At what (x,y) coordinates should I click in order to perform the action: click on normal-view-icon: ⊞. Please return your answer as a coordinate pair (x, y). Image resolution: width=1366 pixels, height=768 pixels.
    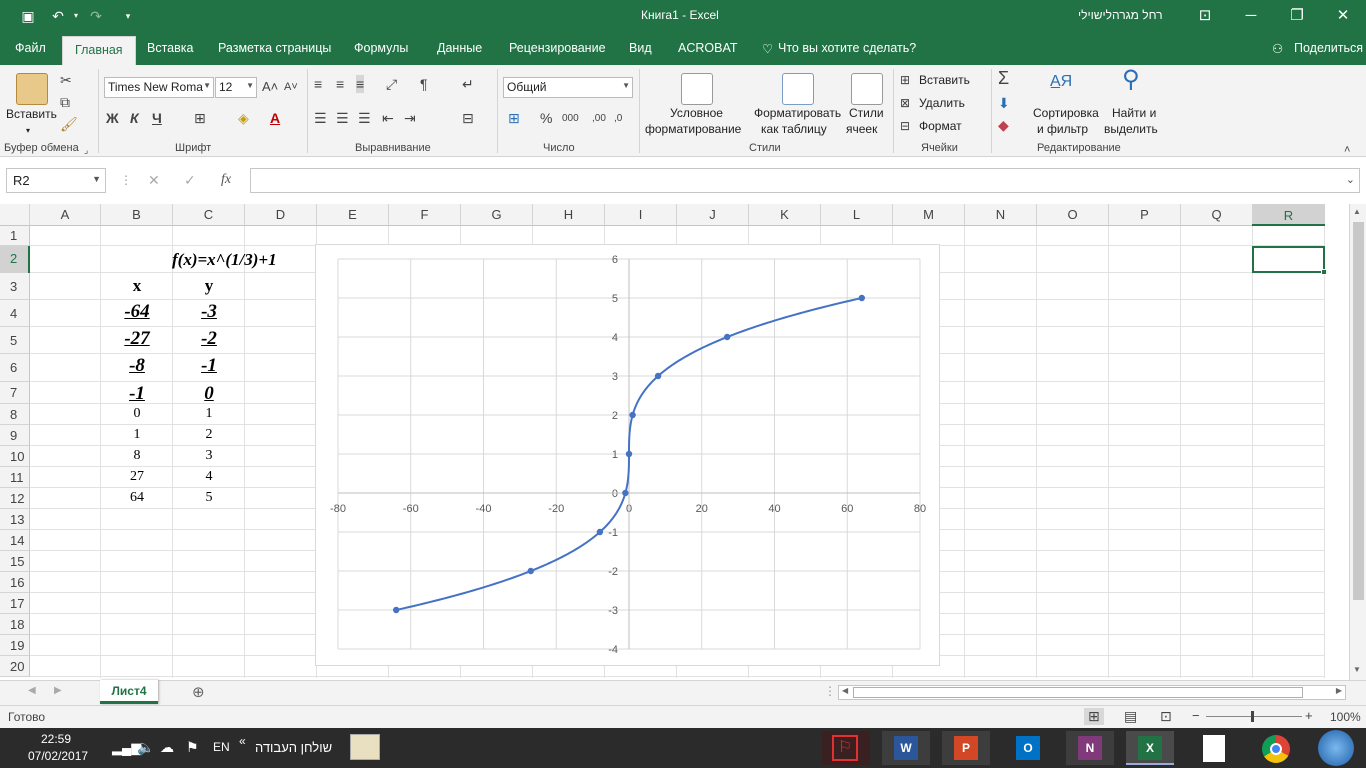
    Looking at the image, I should click on (1094, 716).